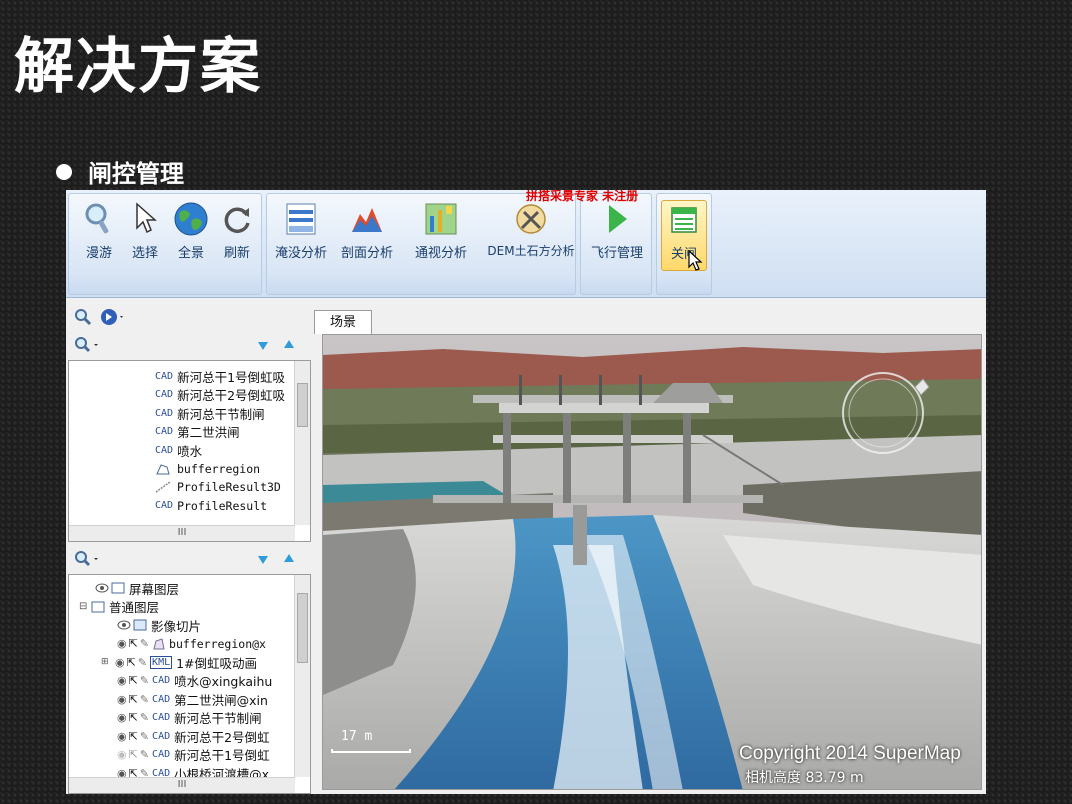 The image size is (1072, 804). I want to click on magnifier-icon, so click(99, 219).